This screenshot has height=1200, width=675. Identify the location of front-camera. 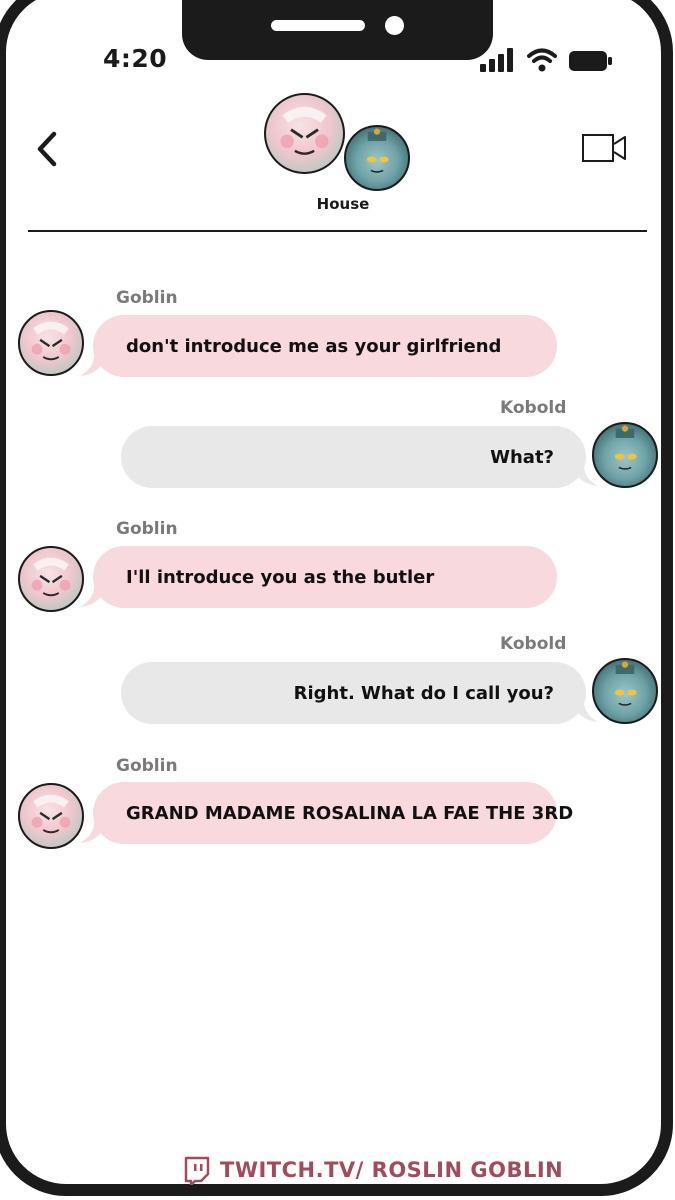
(394, 25).